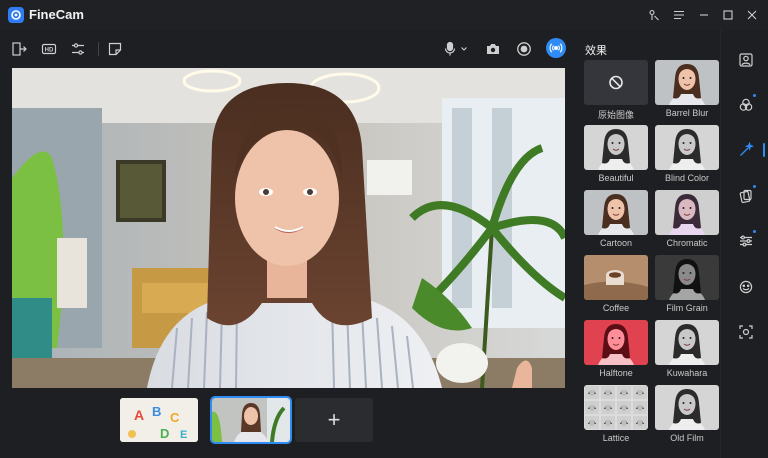 The height and width of the screenshot is (458, 768). What do you see at coordinates (654, 15) in the screenshot?
I see `pin-icon` at bounding box center [654, 15].